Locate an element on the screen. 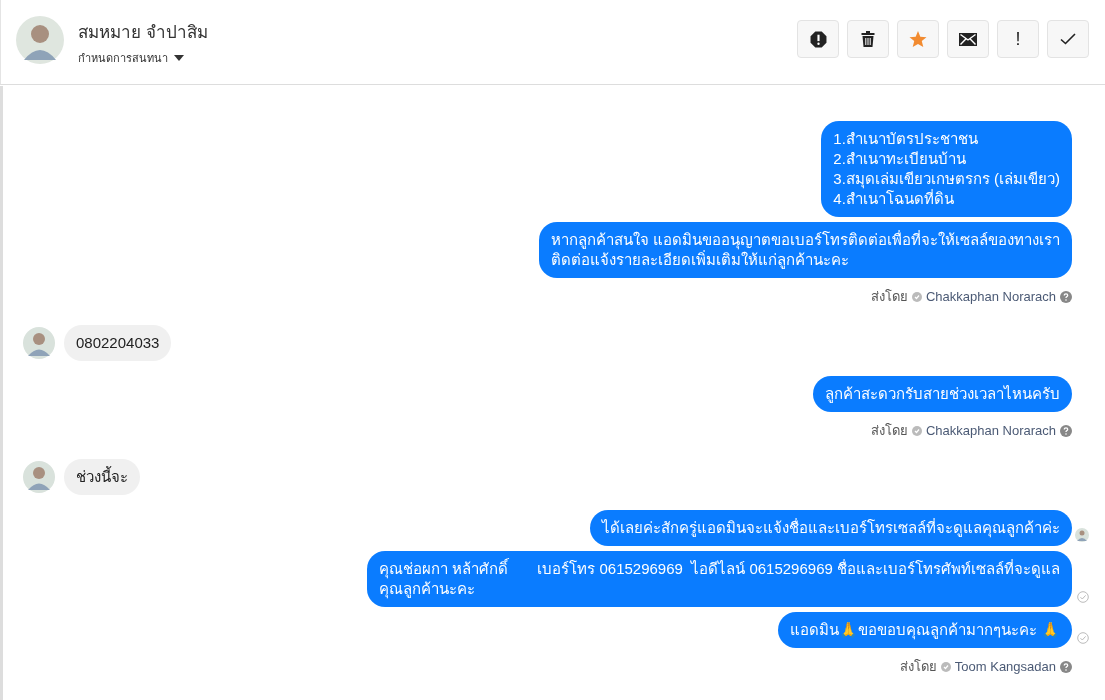 This screenshot has height=700, width=1105. conversation-menu: กำหนดการสนทนา is located at coordinates (131, 57).